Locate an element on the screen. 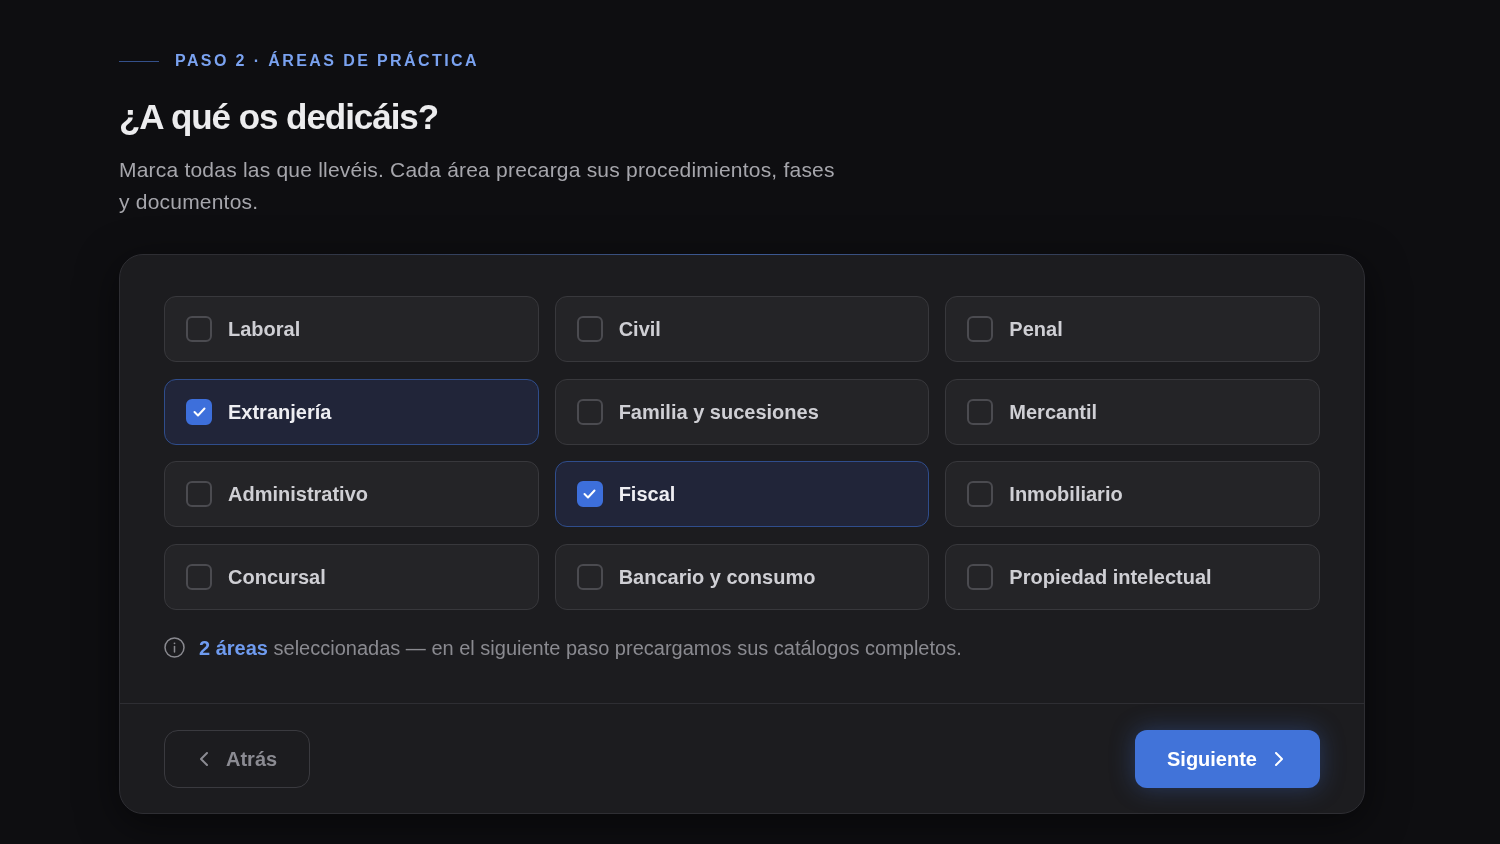  area-option: Fiscal is located at coordinates (742, 494).